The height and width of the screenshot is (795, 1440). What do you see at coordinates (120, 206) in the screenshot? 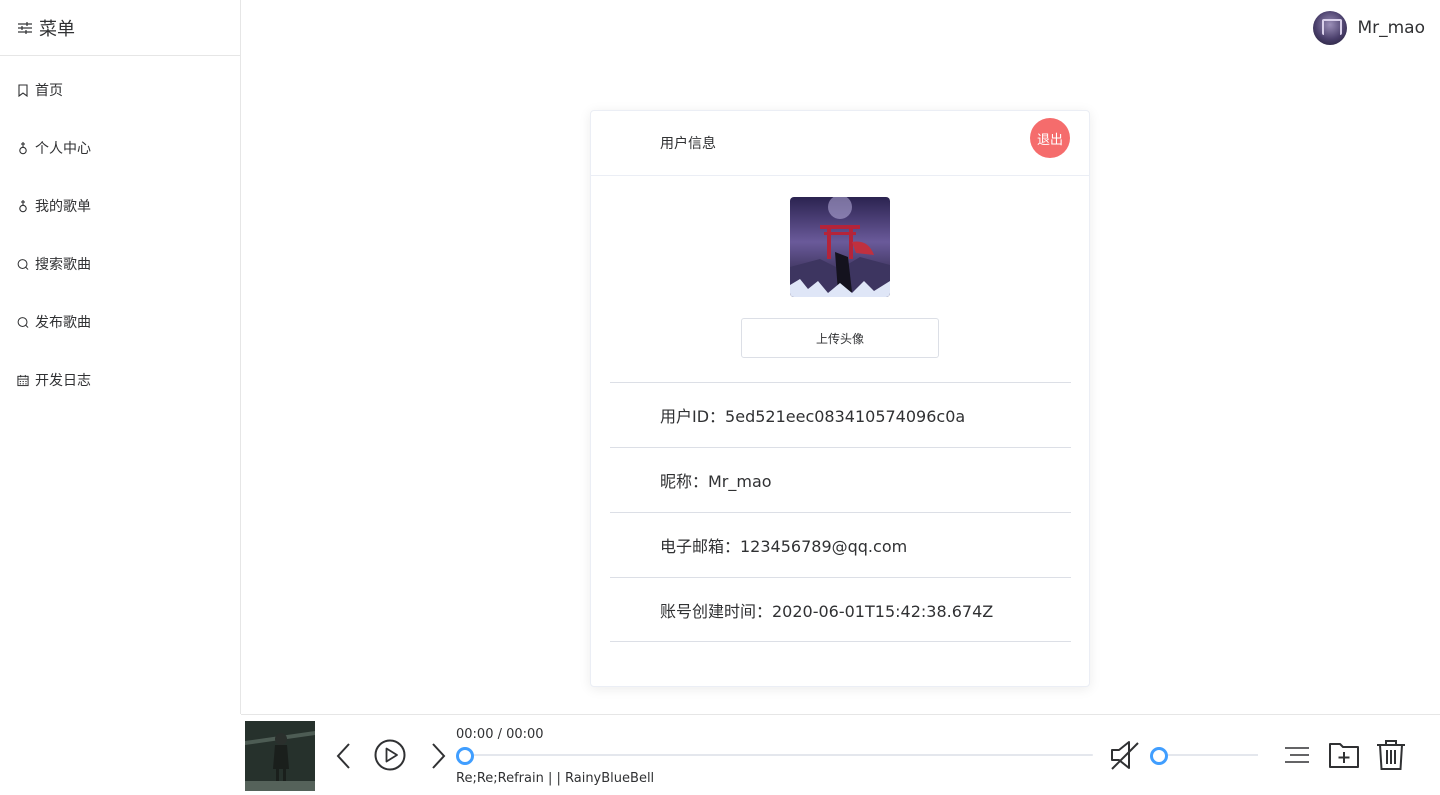
I see `sidebar-item-my-playlist: 我的歌单` at bounding box center [120, 206].